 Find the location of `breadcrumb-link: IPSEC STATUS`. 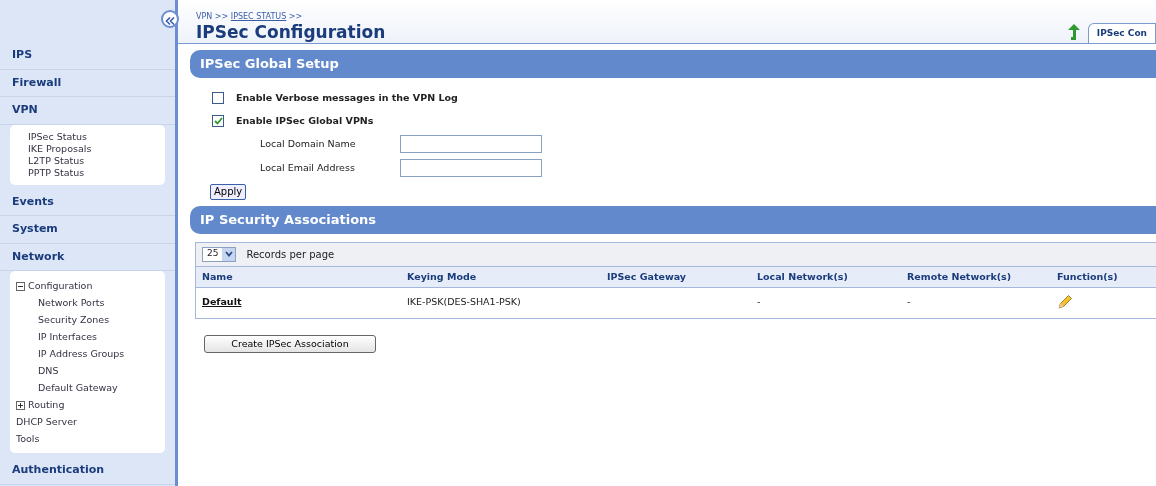

breadcrumb-link: IPSEC STATUS is located at coordinates (258, 16).